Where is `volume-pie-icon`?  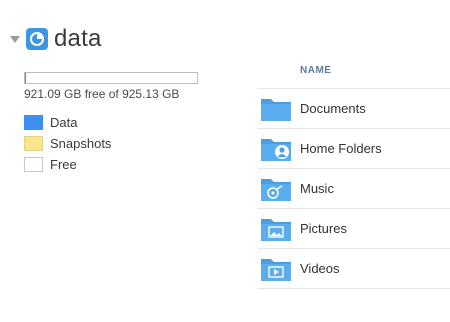
volume-pie-icon is located at coordinates (37, 39).